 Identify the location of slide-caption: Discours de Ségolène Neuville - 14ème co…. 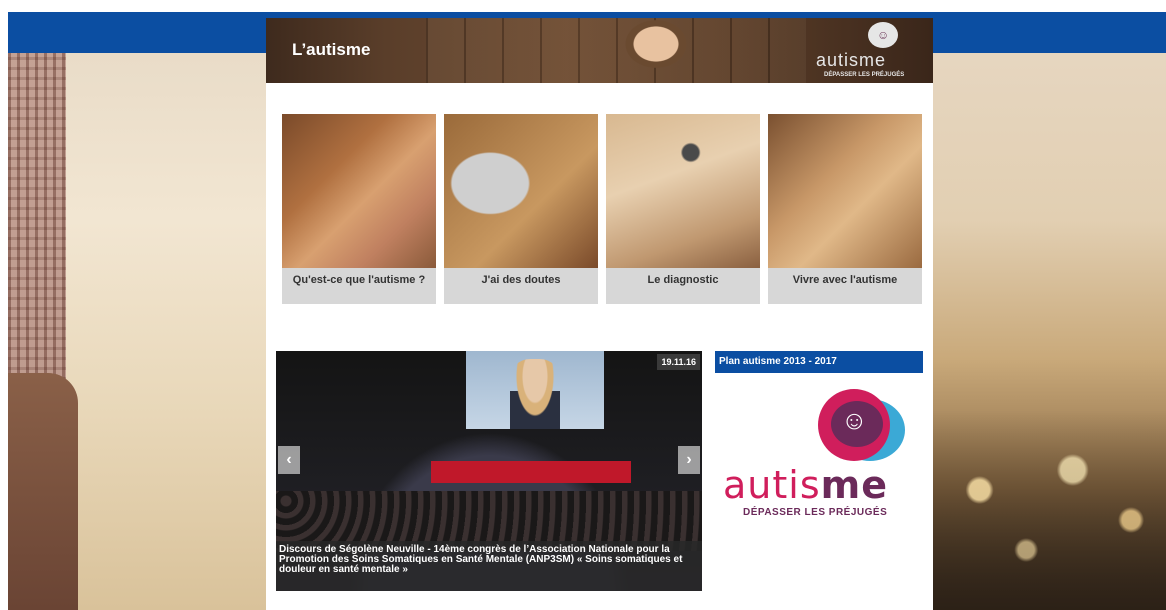
(489, 566).